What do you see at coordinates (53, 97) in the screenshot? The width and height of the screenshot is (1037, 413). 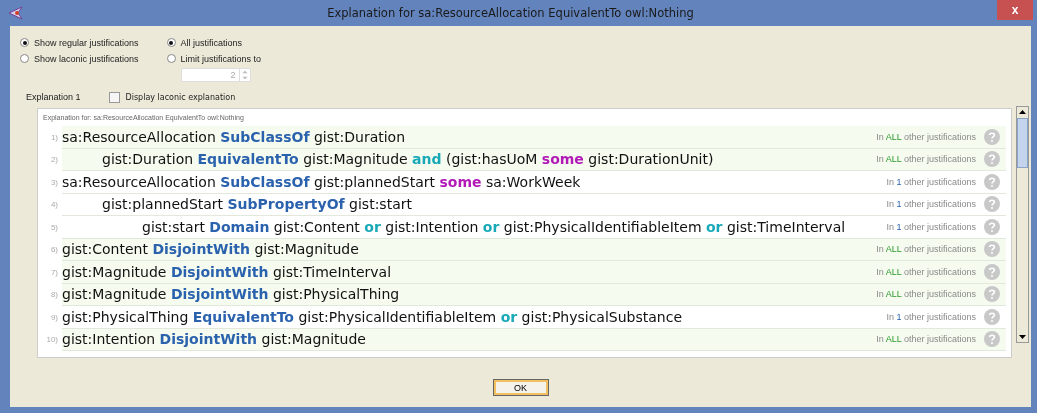 I see `explanation-label: Explanation 1` at bounding box center [53, 97].